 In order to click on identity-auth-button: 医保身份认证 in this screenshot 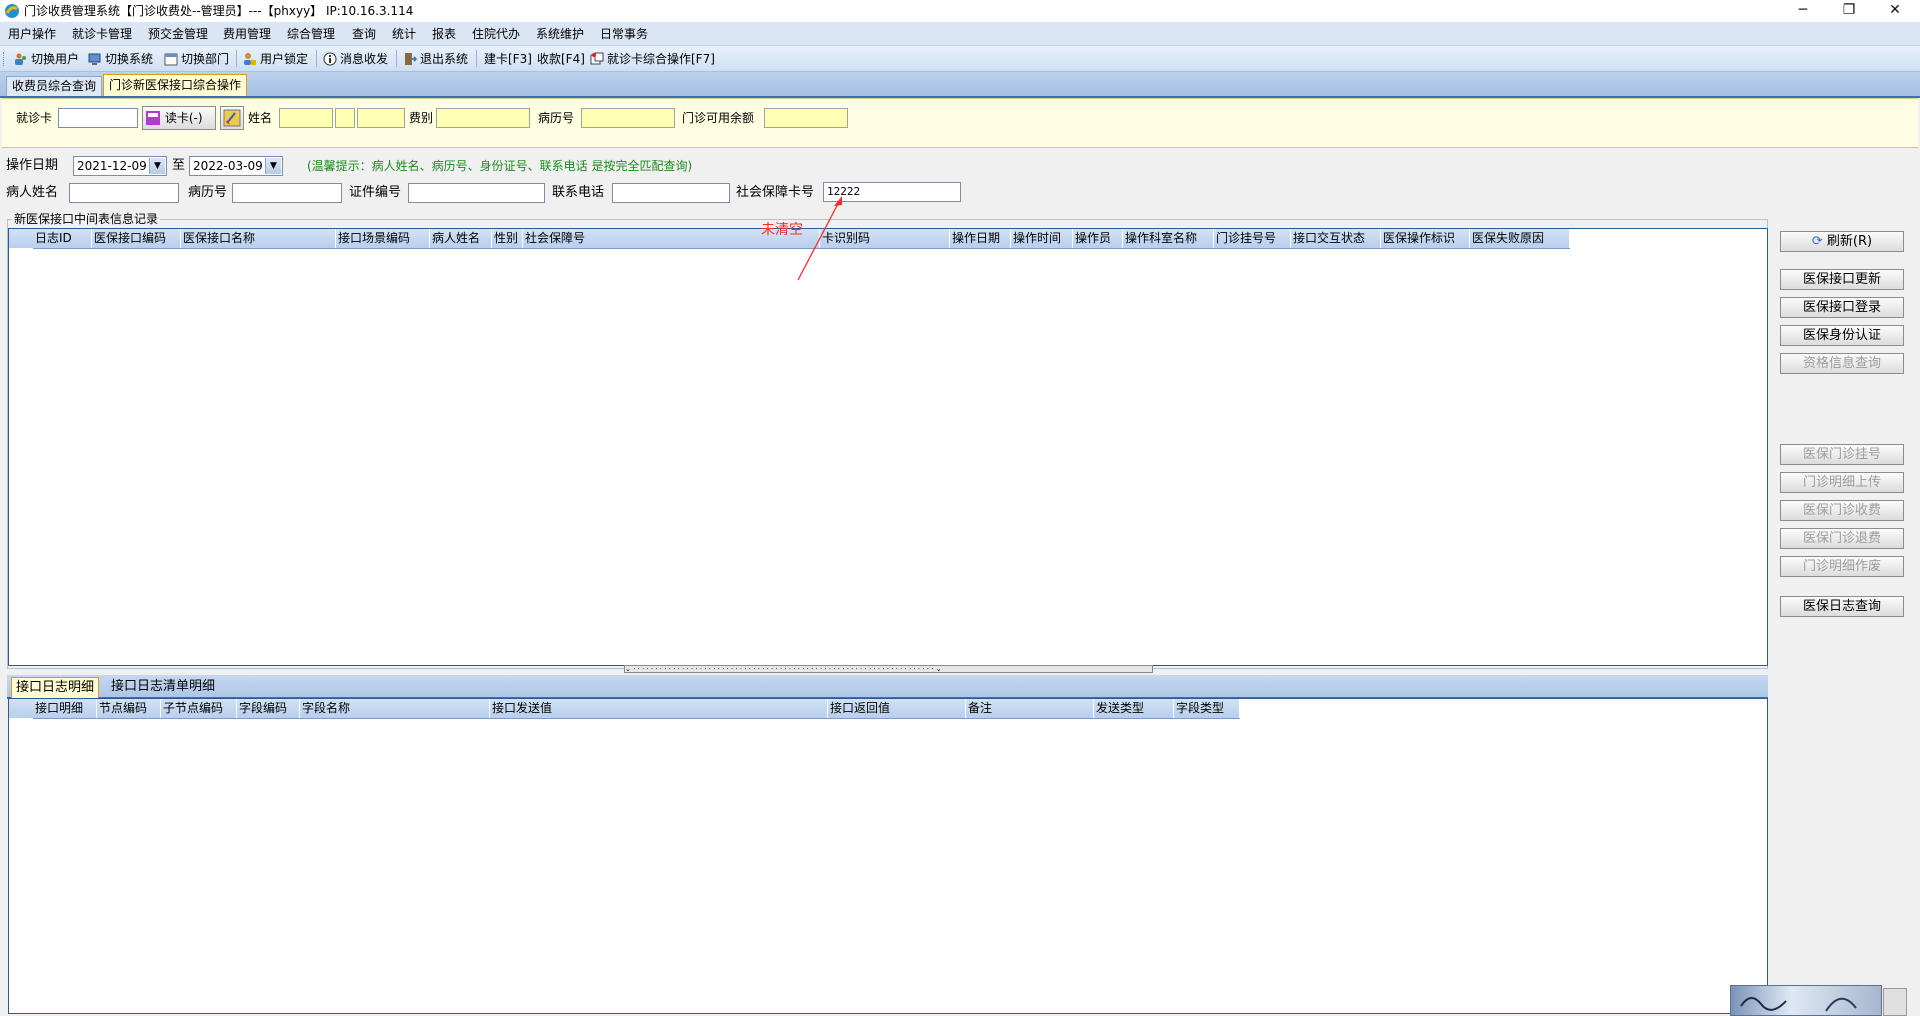, I will do `click(1842, 335)`.